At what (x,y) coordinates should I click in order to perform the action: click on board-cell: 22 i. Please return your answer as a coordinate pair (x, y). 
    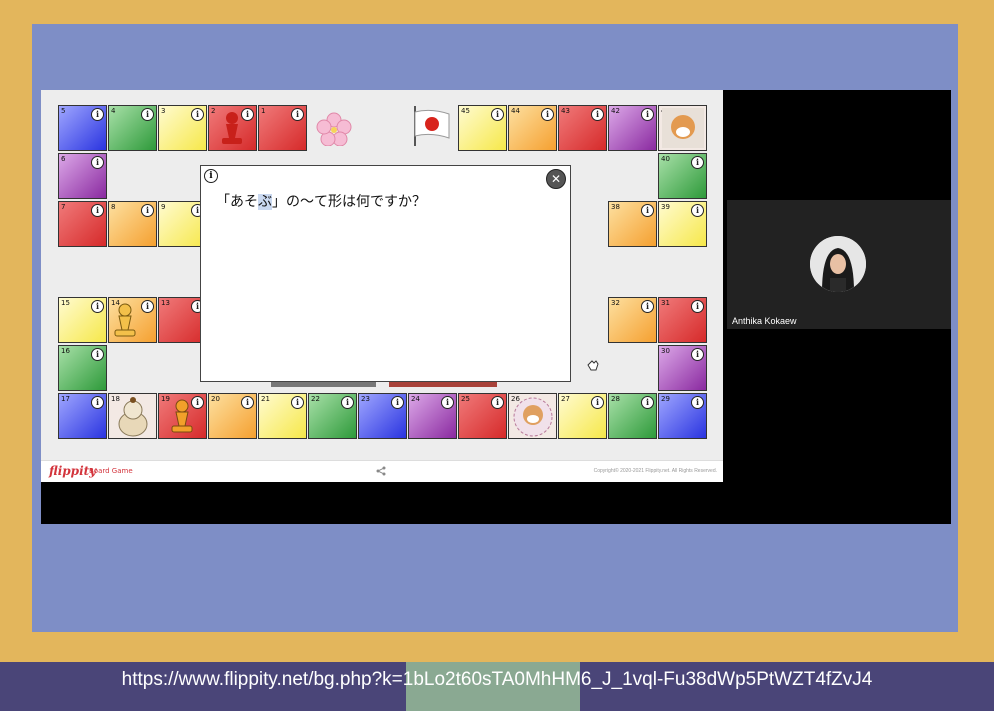
    Looking at the image, I should click on (332, 416).